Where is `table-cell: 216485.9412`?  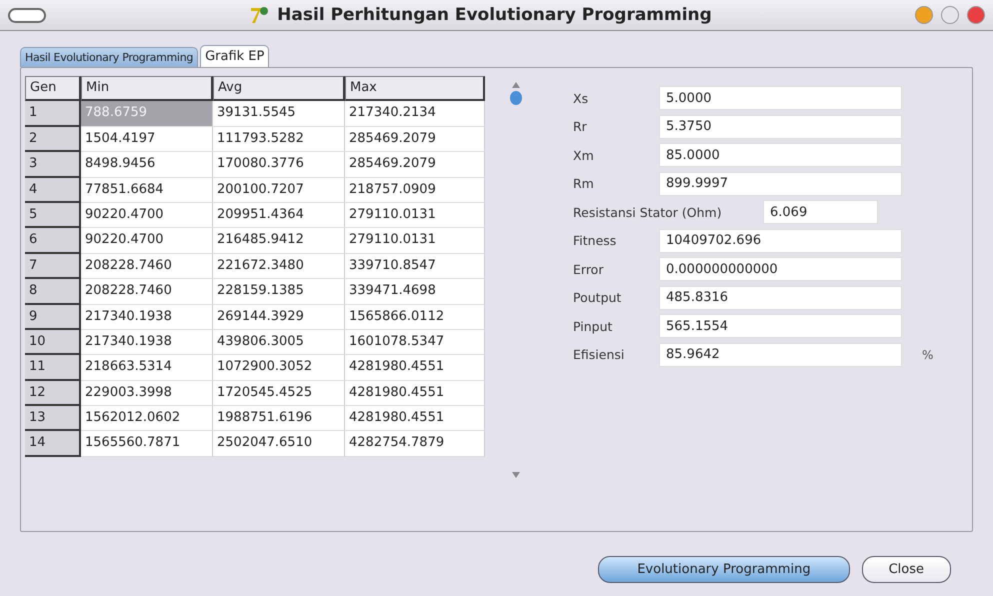
table-cell: 216485.9412 is located at coordinates (279, 241).